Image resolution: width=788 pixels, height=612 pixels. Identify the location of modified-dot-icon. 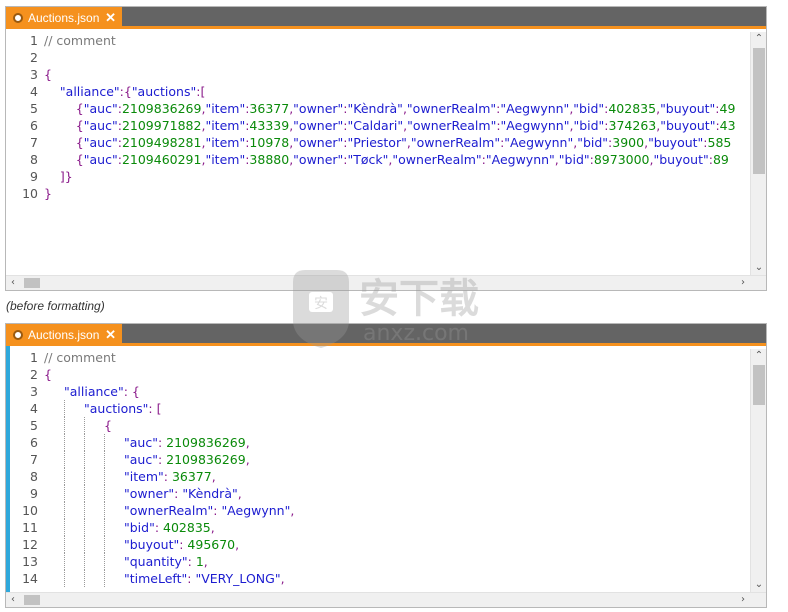
(18, 335).